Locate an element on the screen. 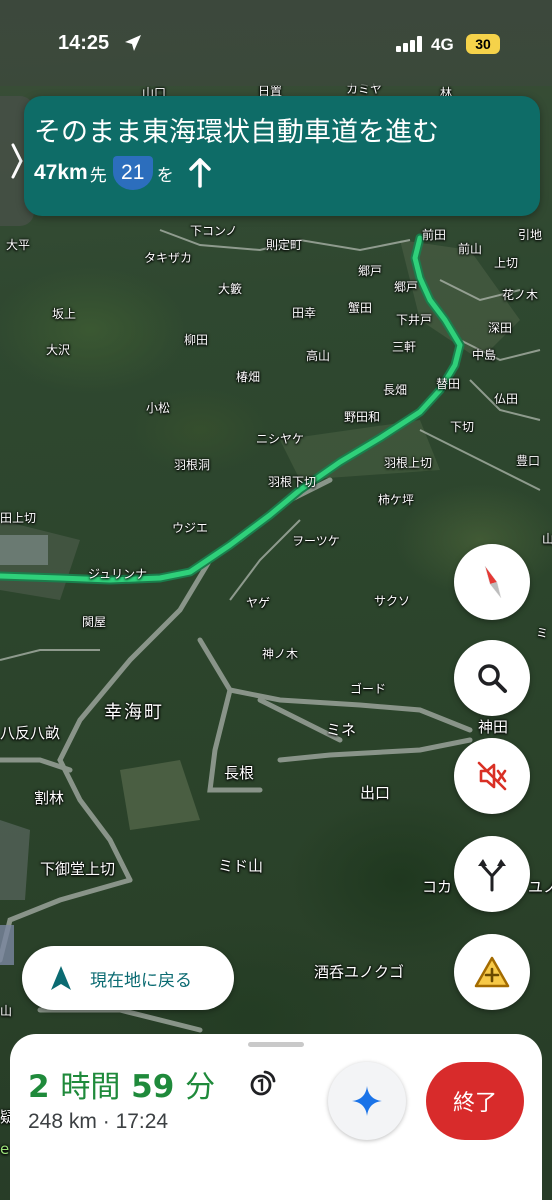 Image resolution: width=552 pixels, height=1200 pixels. end-navigation-button: 終了 is located at coordinates (475, 1101).